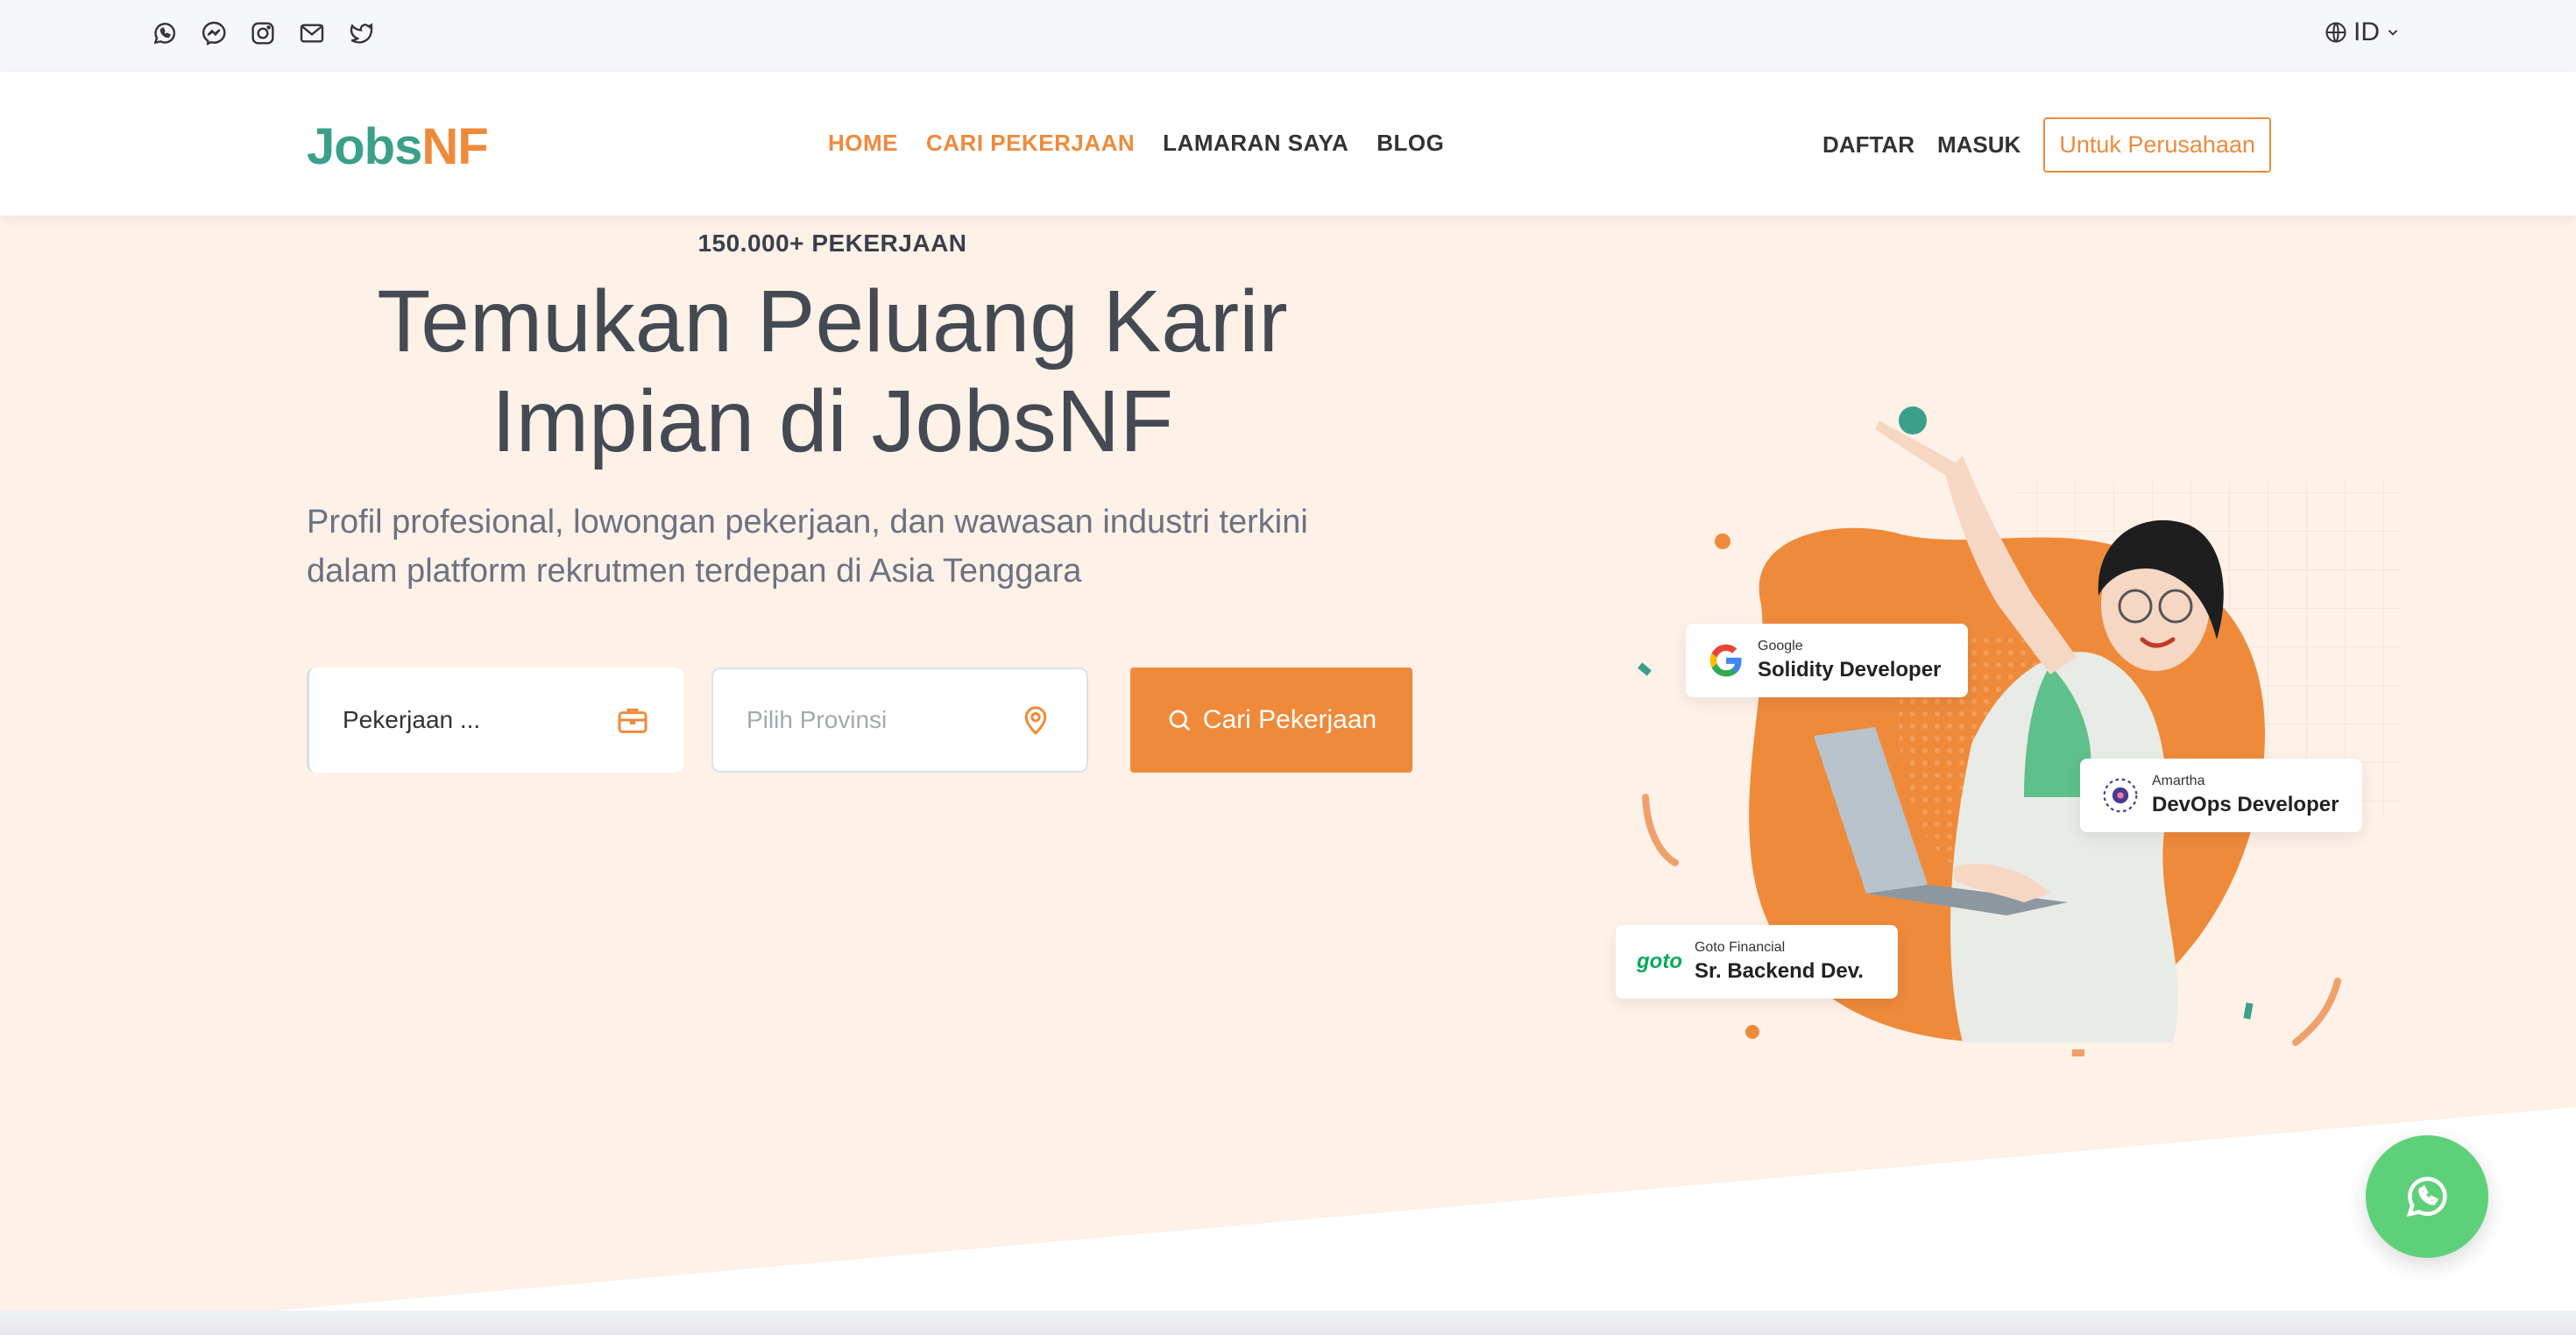  What do you see at coordinates (1289, 719) in the screenshot?
I see `search-button-label: Cari Pekerjaan` at bounding box center [1289, 719].